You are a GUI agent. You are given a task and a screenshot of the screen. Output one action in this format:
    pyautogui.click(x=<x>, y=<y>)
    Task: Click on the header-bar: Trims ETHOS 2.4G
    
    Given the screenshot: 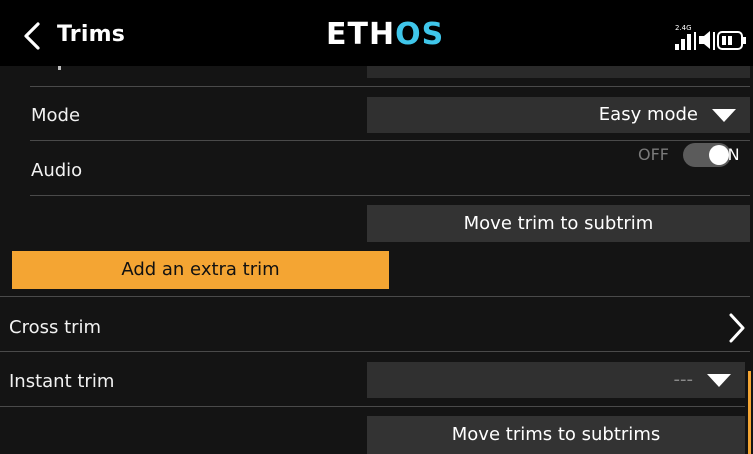 What is the action you would take?
    pyautogui.click(x=376, y=33)
    